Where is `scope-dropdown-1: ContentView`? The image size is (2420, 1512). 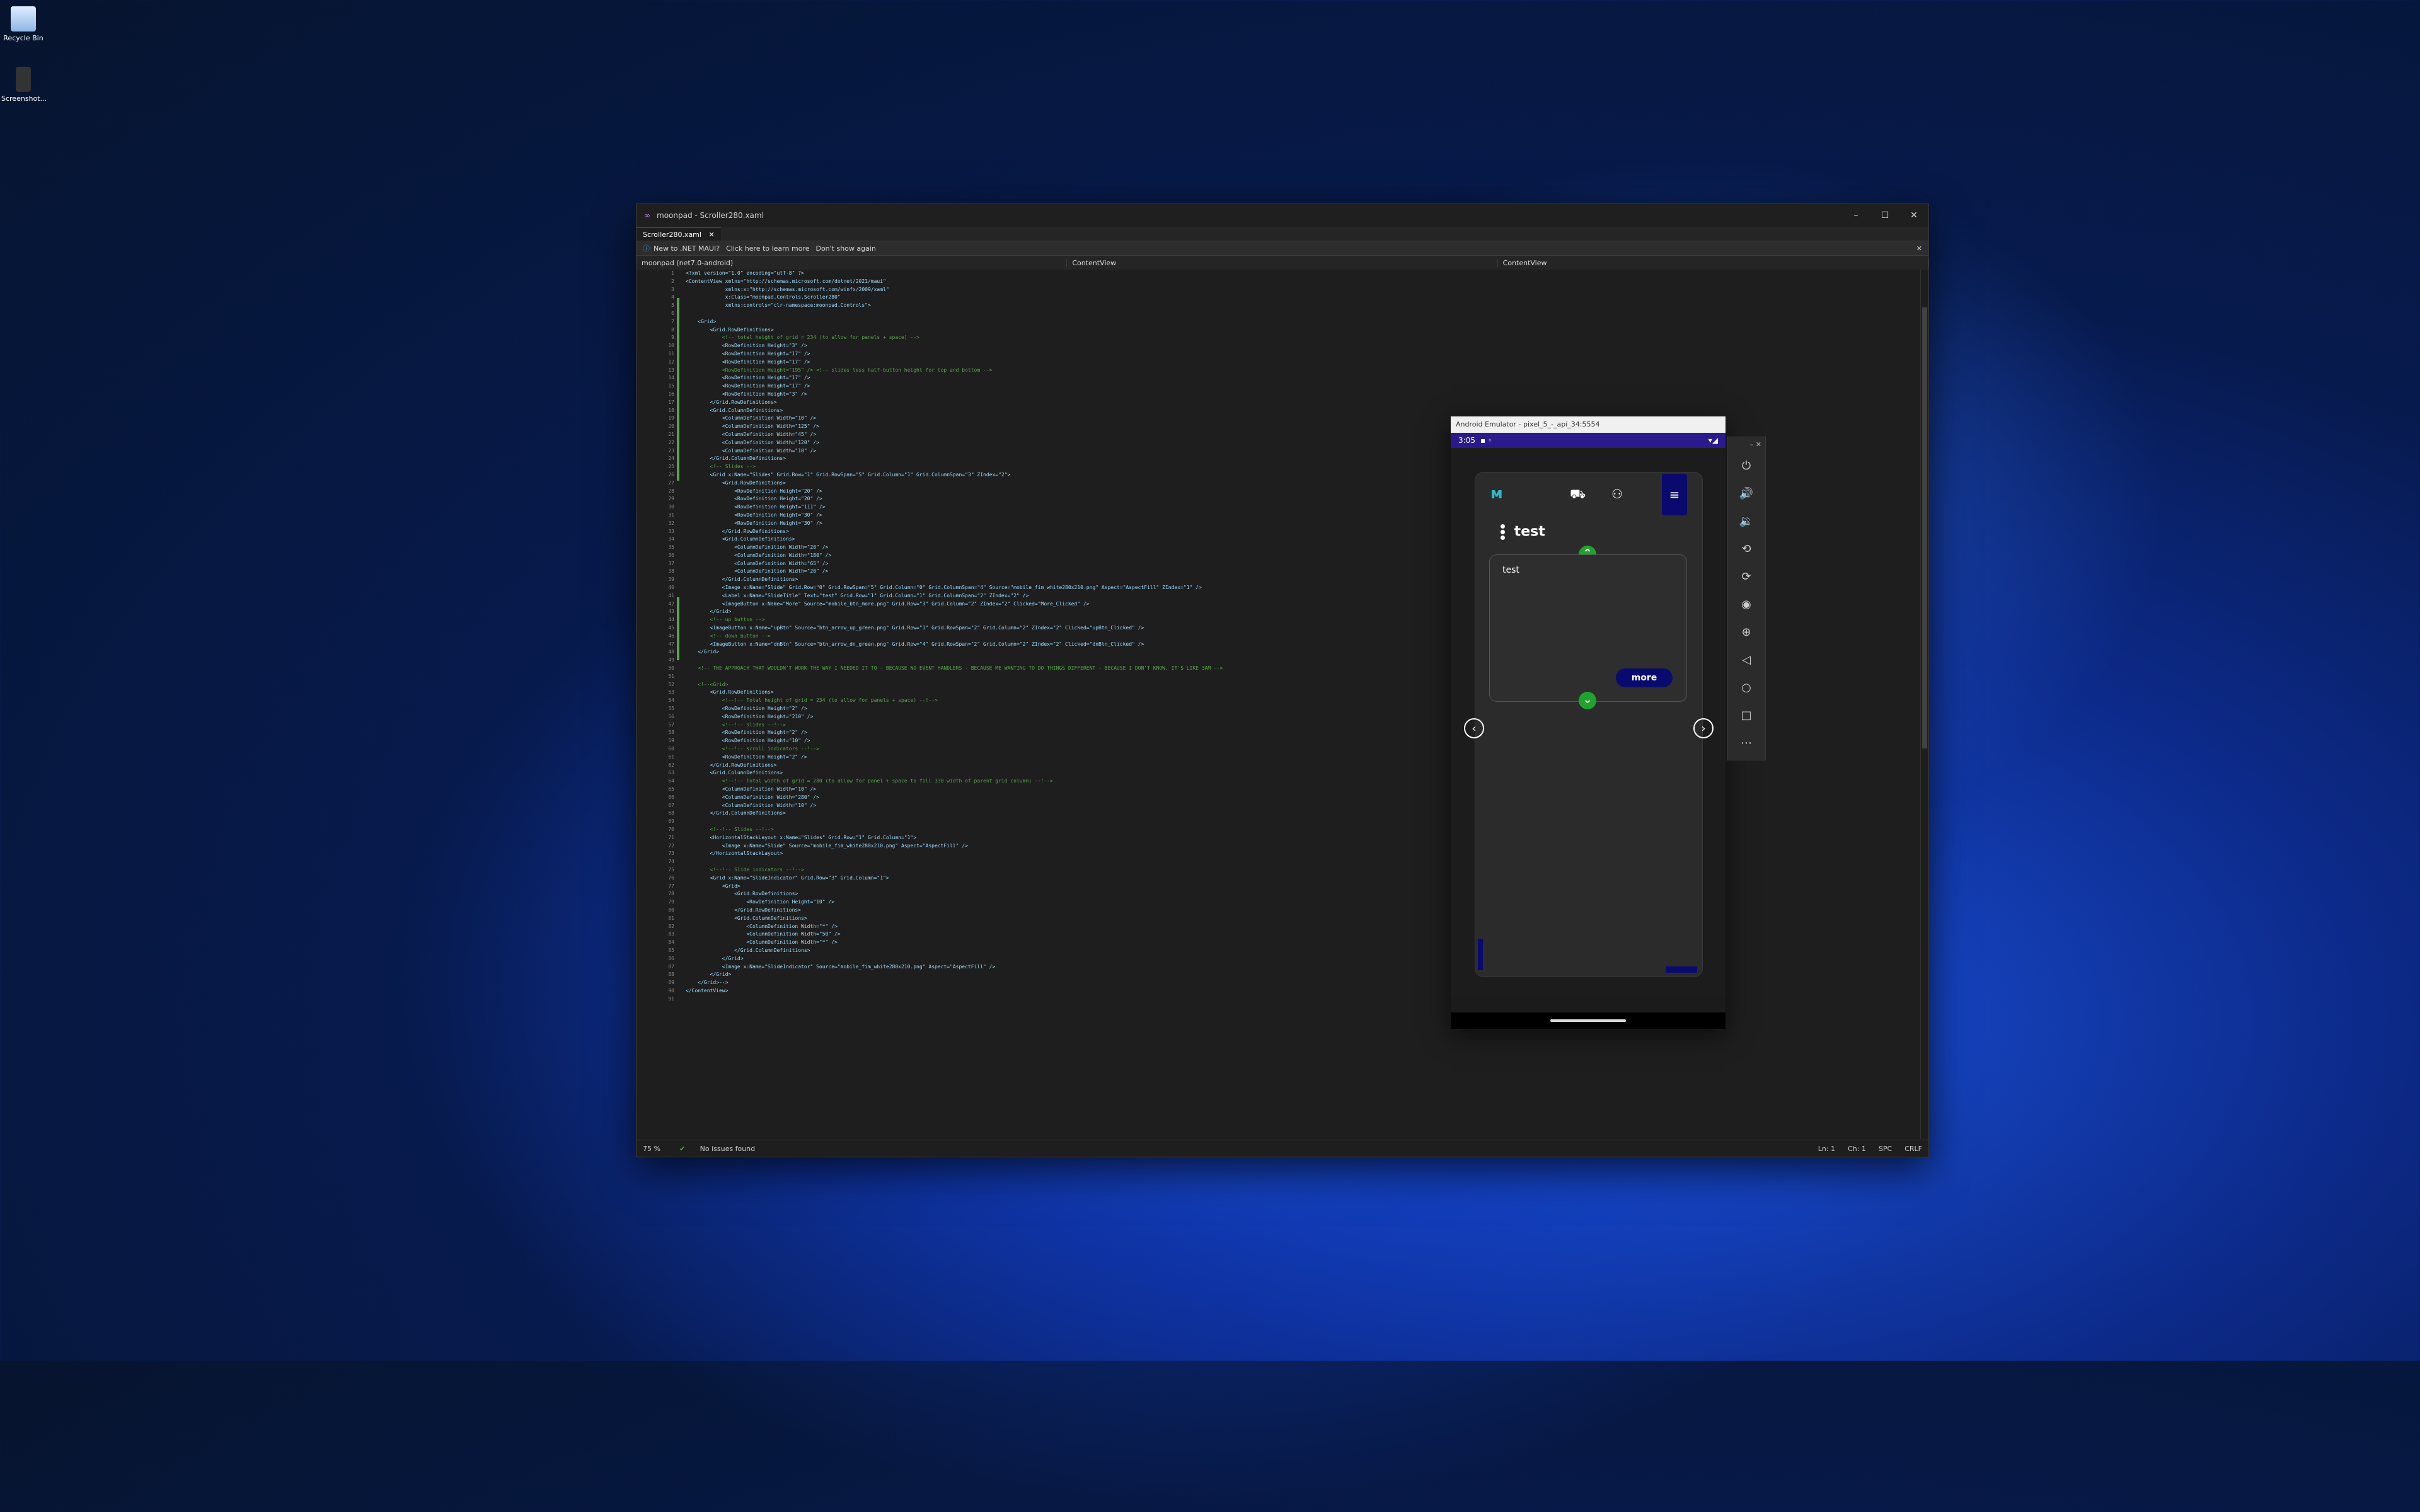 scope-dropdown-1: ContentView is located at coordinates (1283, 262).